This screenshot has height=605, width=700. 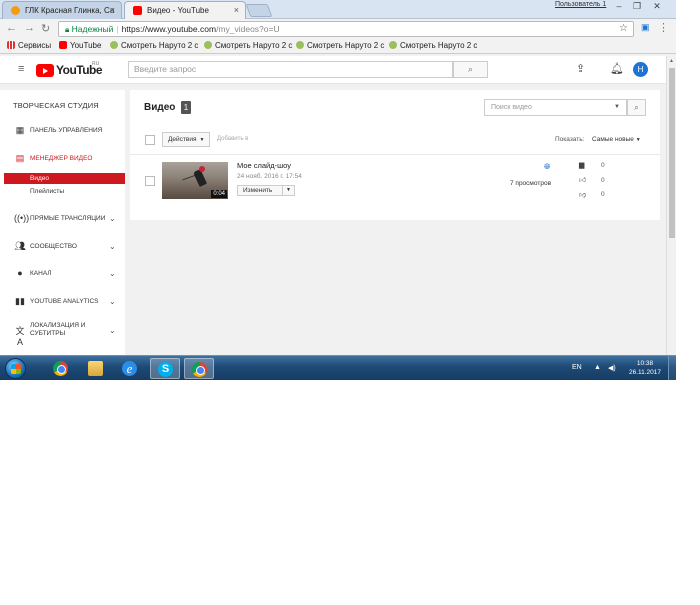 What do you see at coordinates (154, 45) in the screenshot?
I see `bookmark-naruto-1: Смотреть Наруто 2 с` at bounding box center [154, 45].